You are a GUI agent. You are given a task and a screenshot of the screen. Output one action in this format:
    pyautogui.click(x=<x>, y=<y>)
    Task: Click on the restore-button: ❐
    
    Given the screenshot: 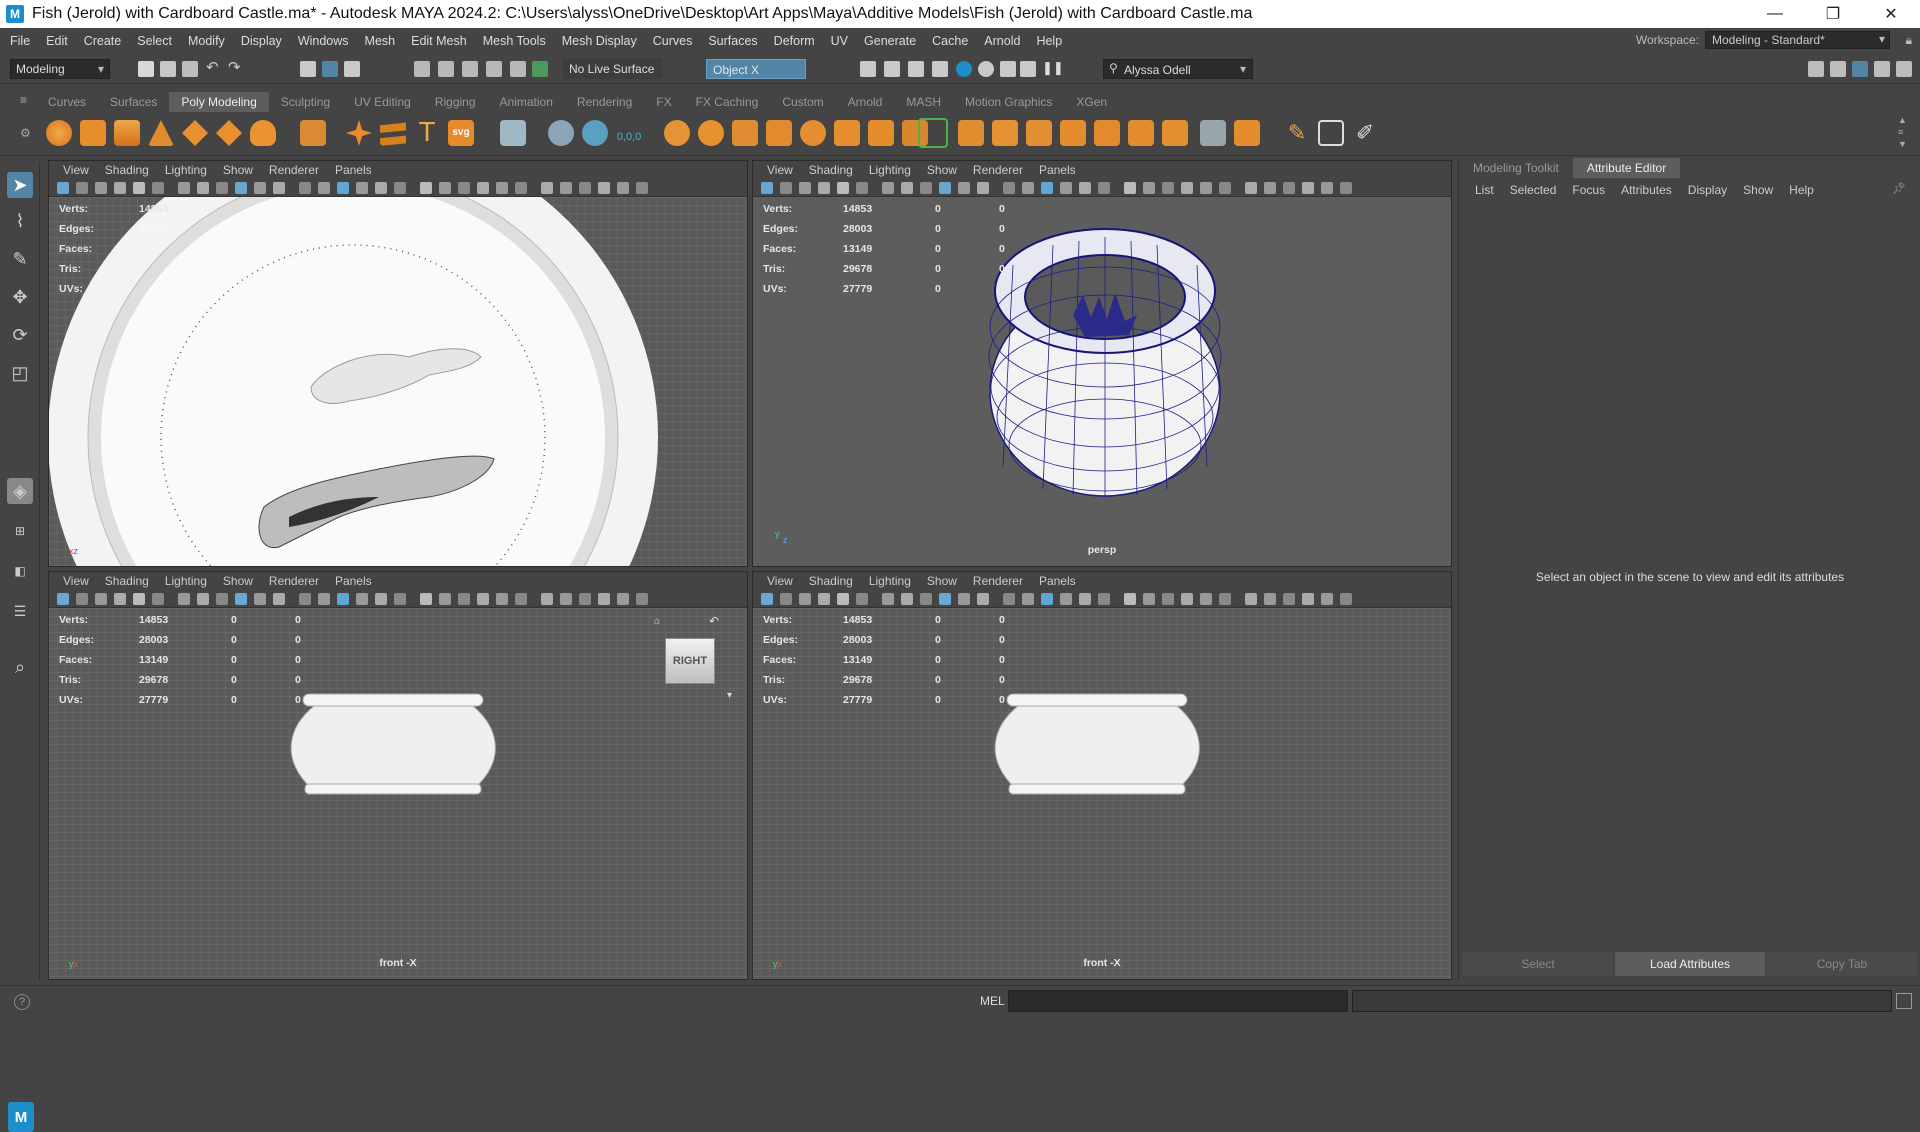 What is the action you would take?
    pyautogui.click(x=1833, y=14)
    